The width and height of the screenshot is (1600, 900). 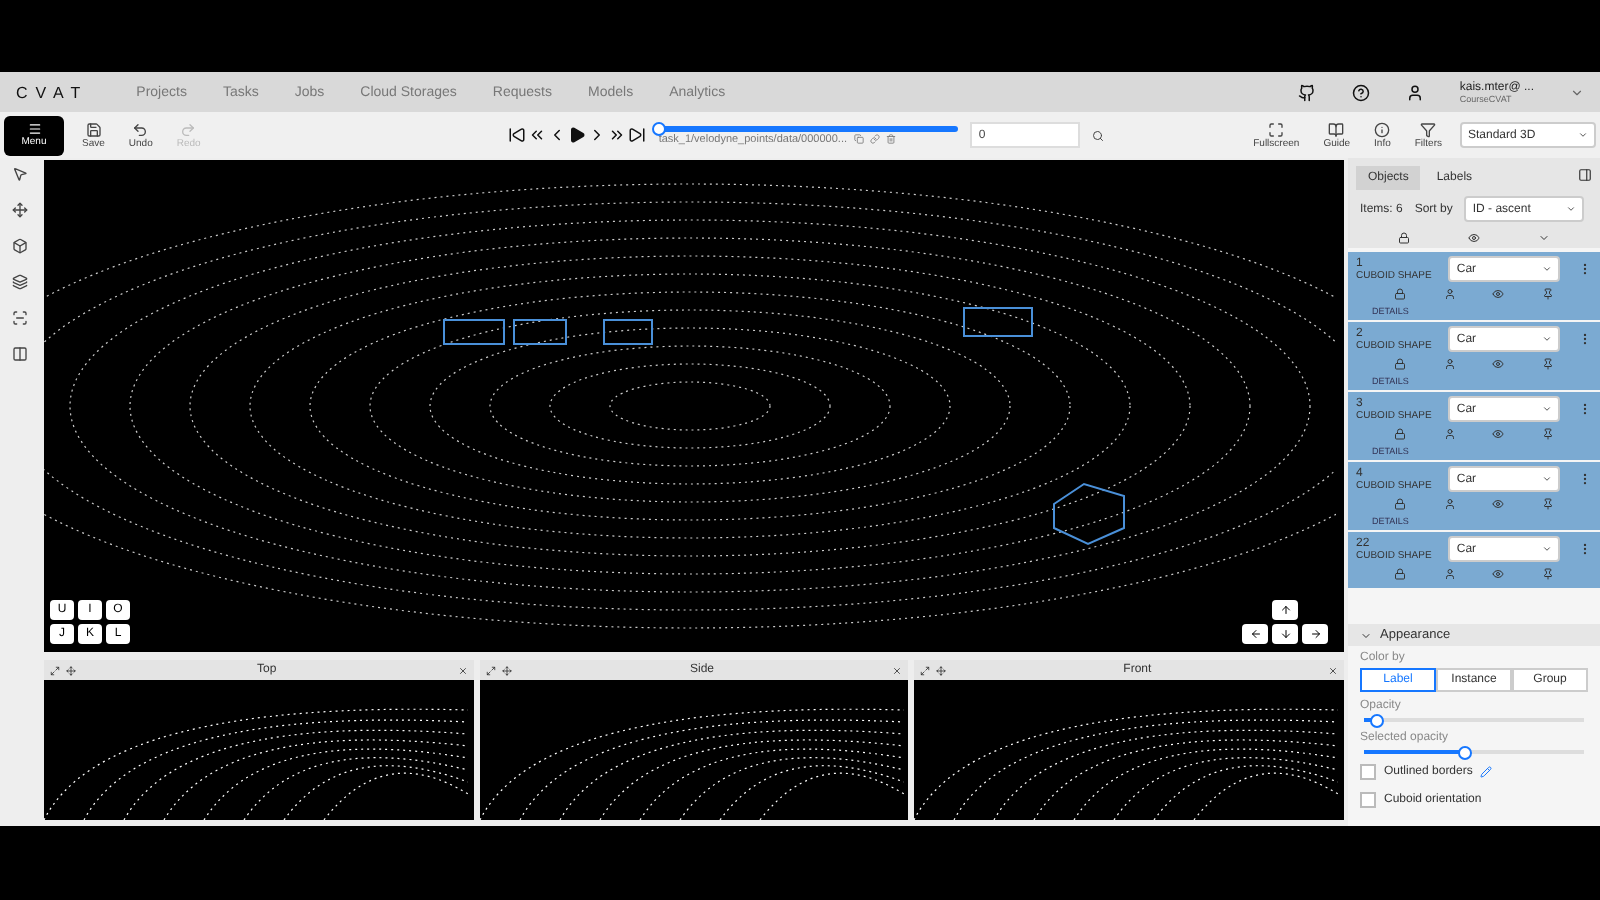 I want to click on fullscreen-icon, so click(x=1276, y=129).